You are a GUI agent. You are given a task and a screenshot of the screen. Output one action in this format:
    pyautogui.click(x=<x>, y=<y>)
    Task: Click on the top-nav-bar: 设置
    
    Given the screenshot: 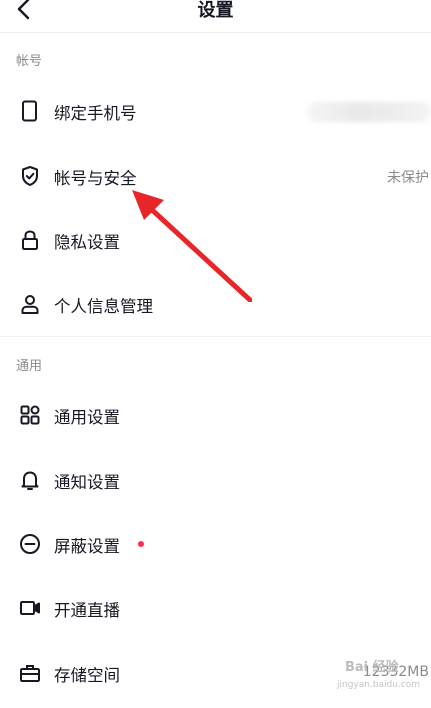 What is the action you would take?
    pyautogui.click(x=215, y=16)
    